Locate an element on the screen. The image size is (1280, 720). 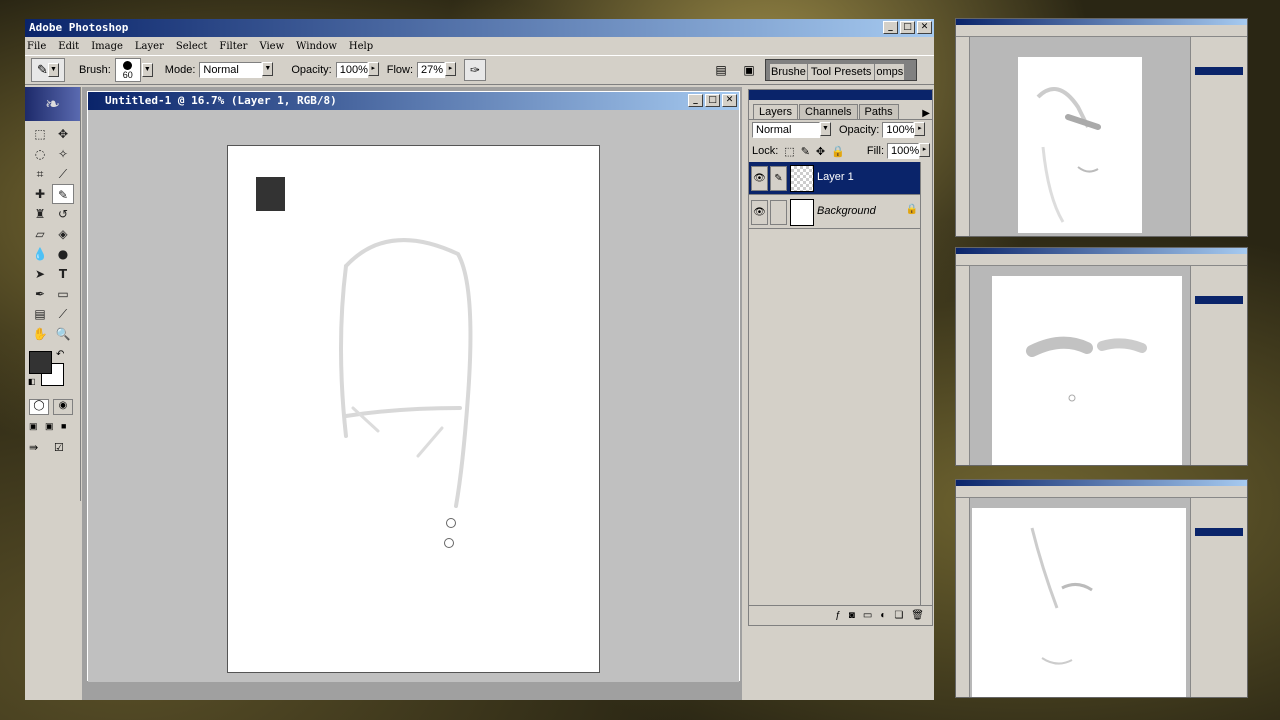
eyedropper-tool-icon: ⟋ is located at coordinates (63, 314).